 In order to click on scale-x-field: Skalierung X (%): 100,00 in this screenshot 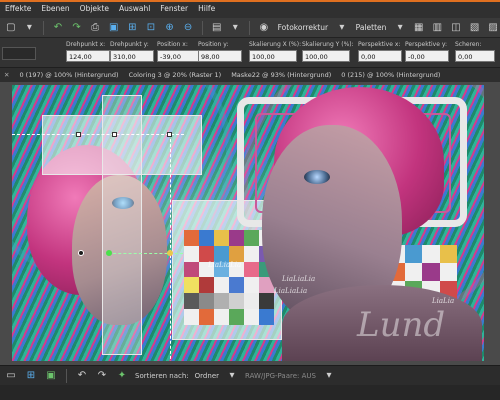, I will do `click(275, 51)`.